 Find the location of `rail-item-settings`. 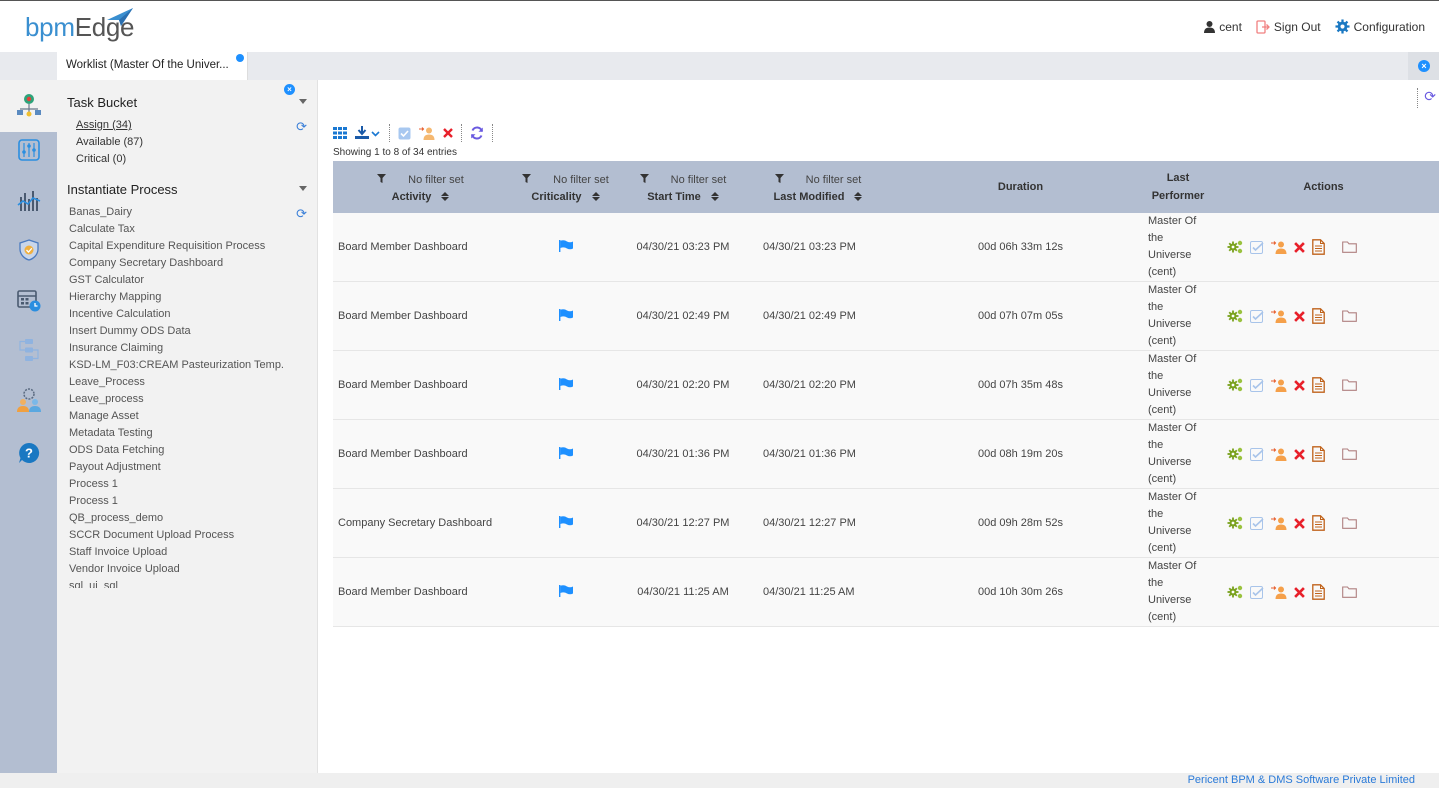

rail-item-settings is located at coordinates (28, 150).